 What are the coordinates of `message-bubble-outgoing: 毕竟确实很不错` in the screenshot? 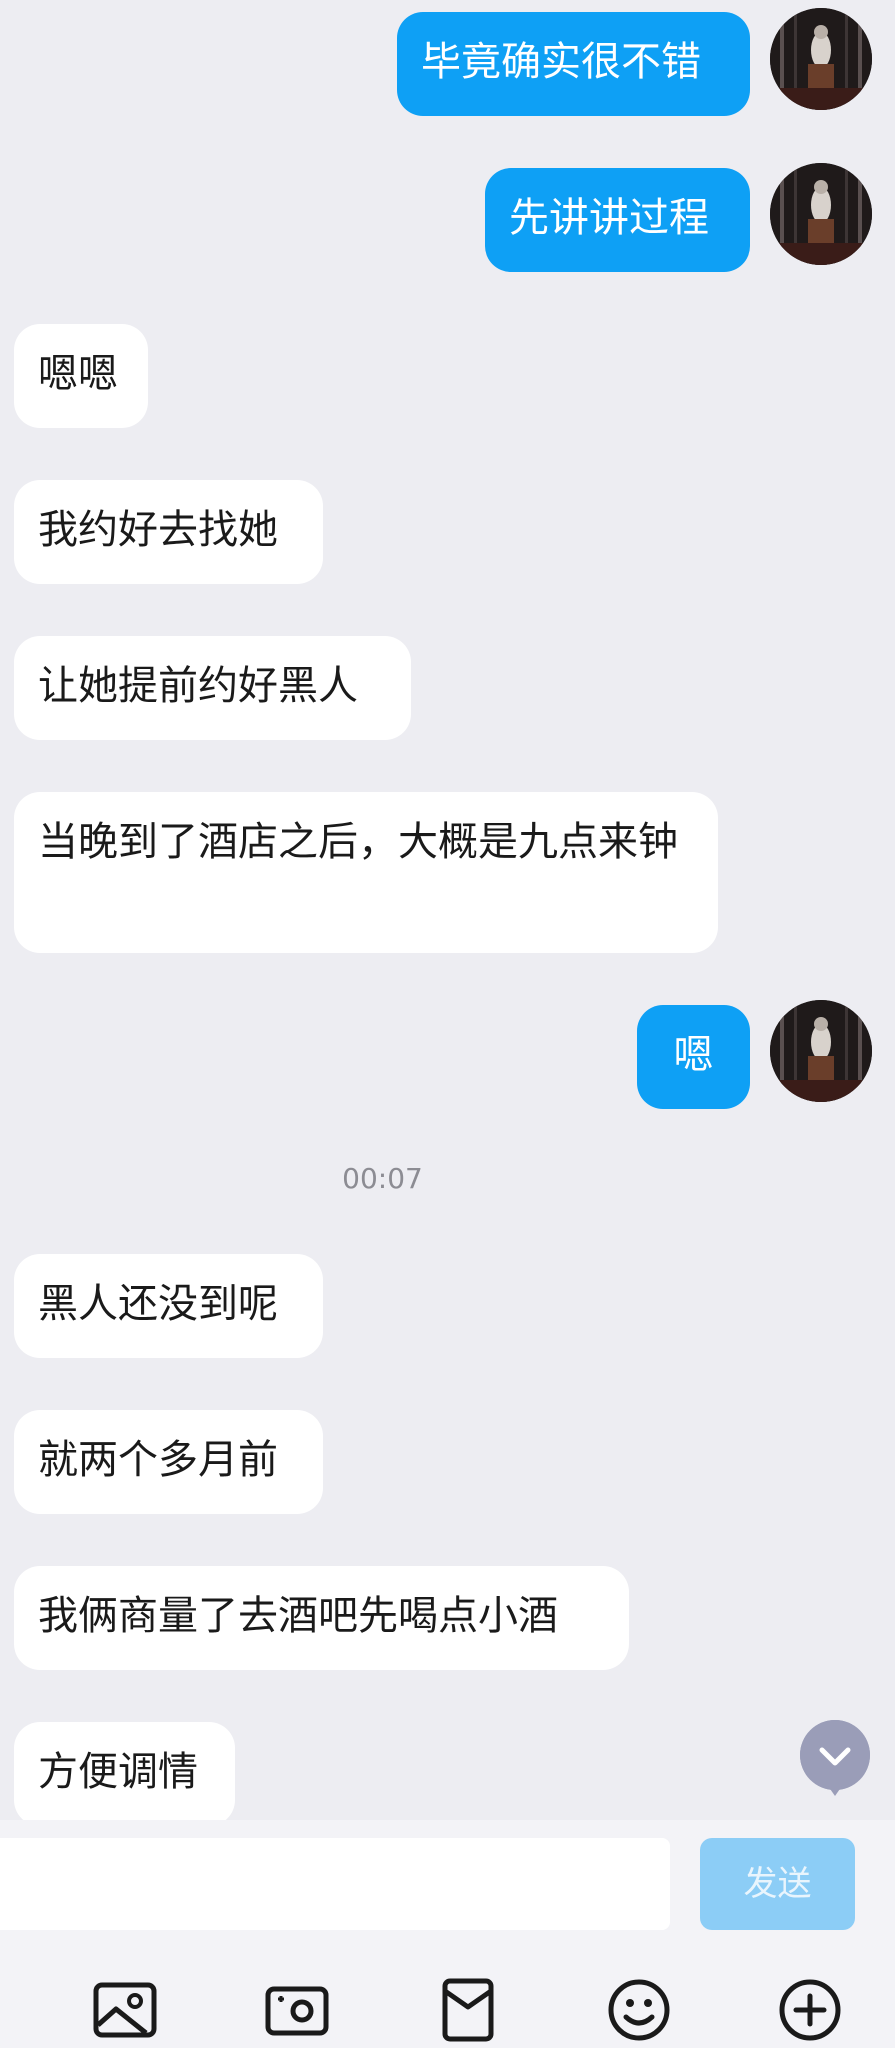 It's located at (573, 64).